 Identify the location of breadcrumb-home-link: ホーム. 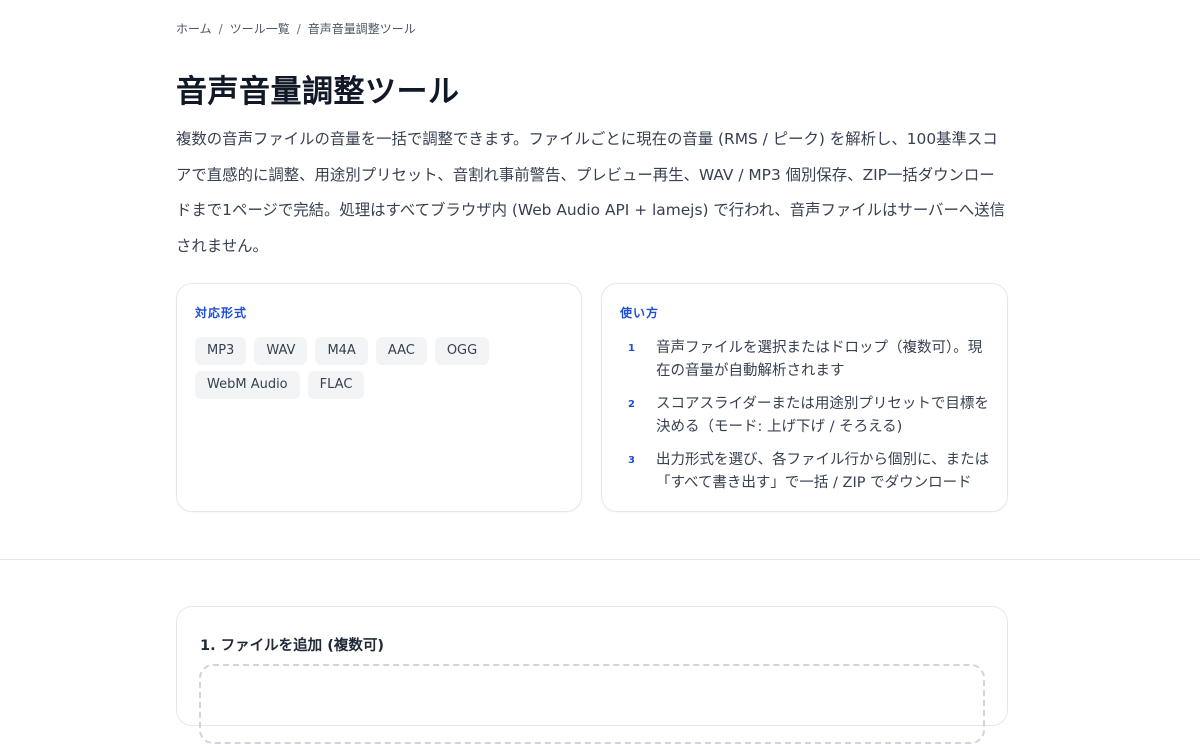
(194, 29).